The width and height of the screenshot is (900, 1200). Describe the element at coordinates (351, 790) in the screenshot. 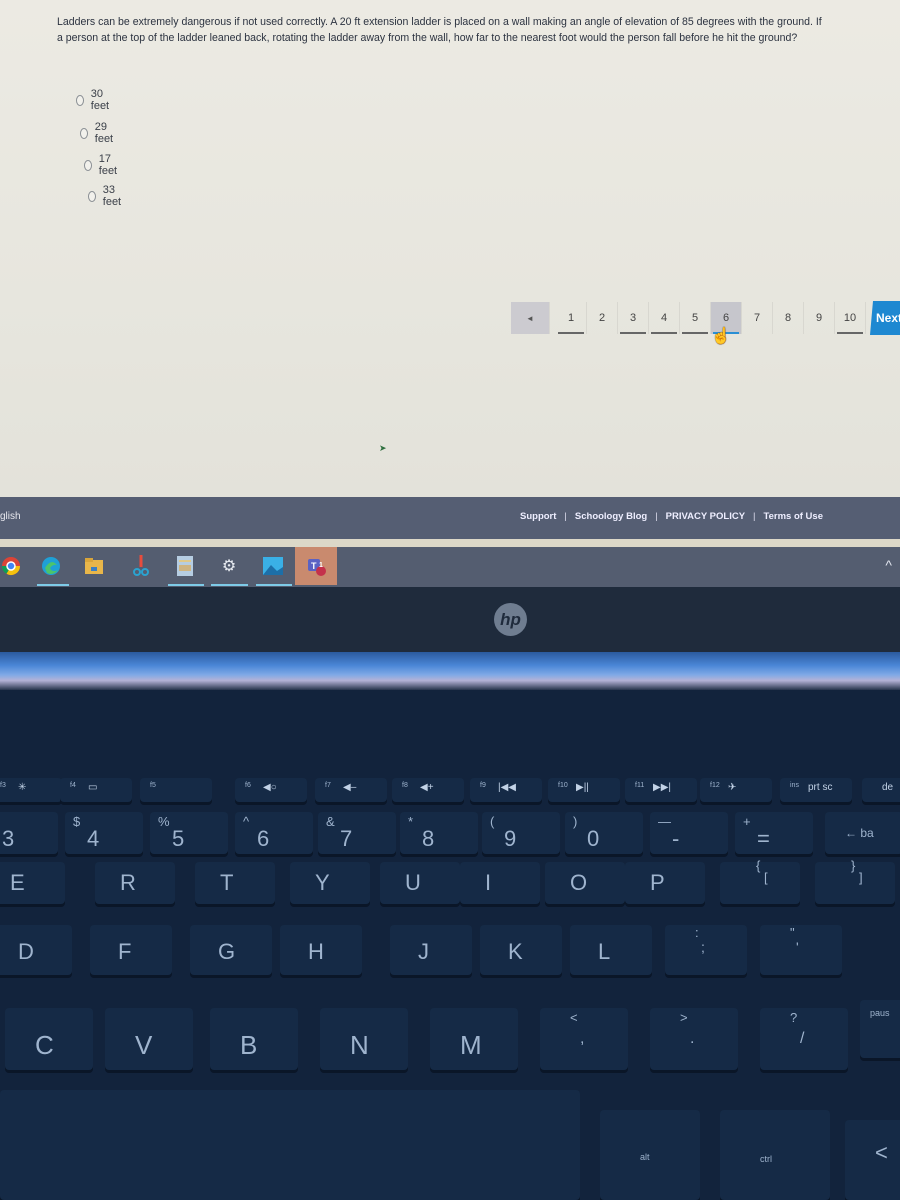

I see `function-key: f7 ◀–` at that location.